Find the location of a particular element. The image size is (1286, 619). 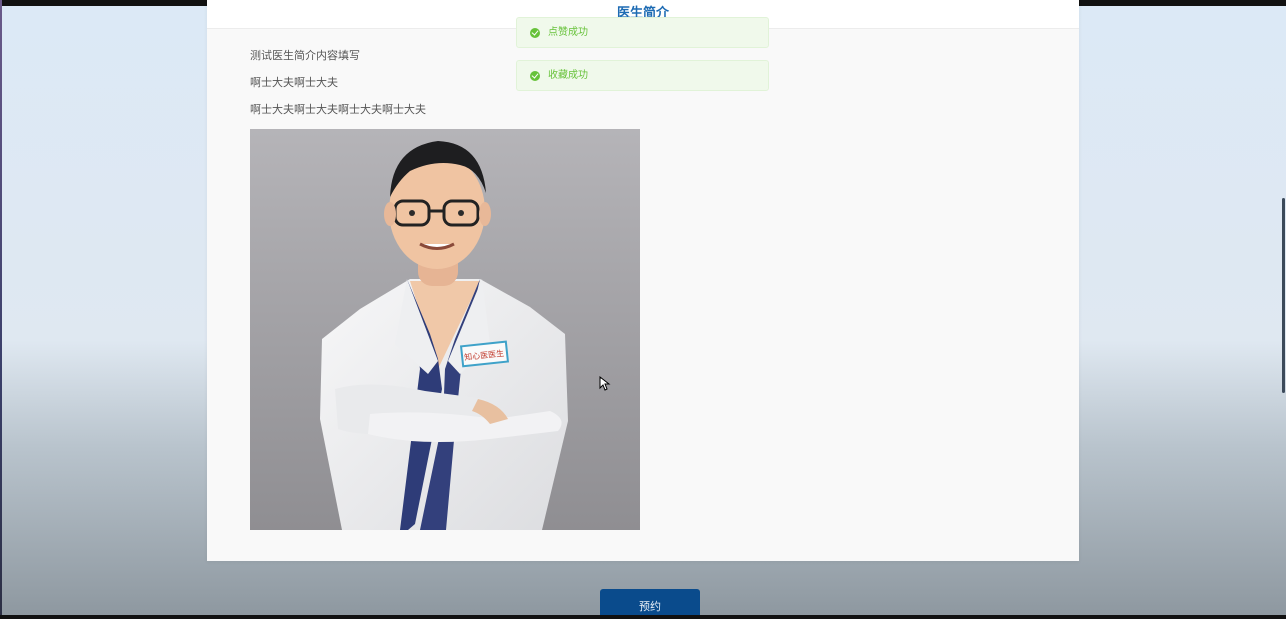

intro-line-3: 啊士大夫啊士大夫啊士大夫啊士大夫 is located at coordinates (338, 109).